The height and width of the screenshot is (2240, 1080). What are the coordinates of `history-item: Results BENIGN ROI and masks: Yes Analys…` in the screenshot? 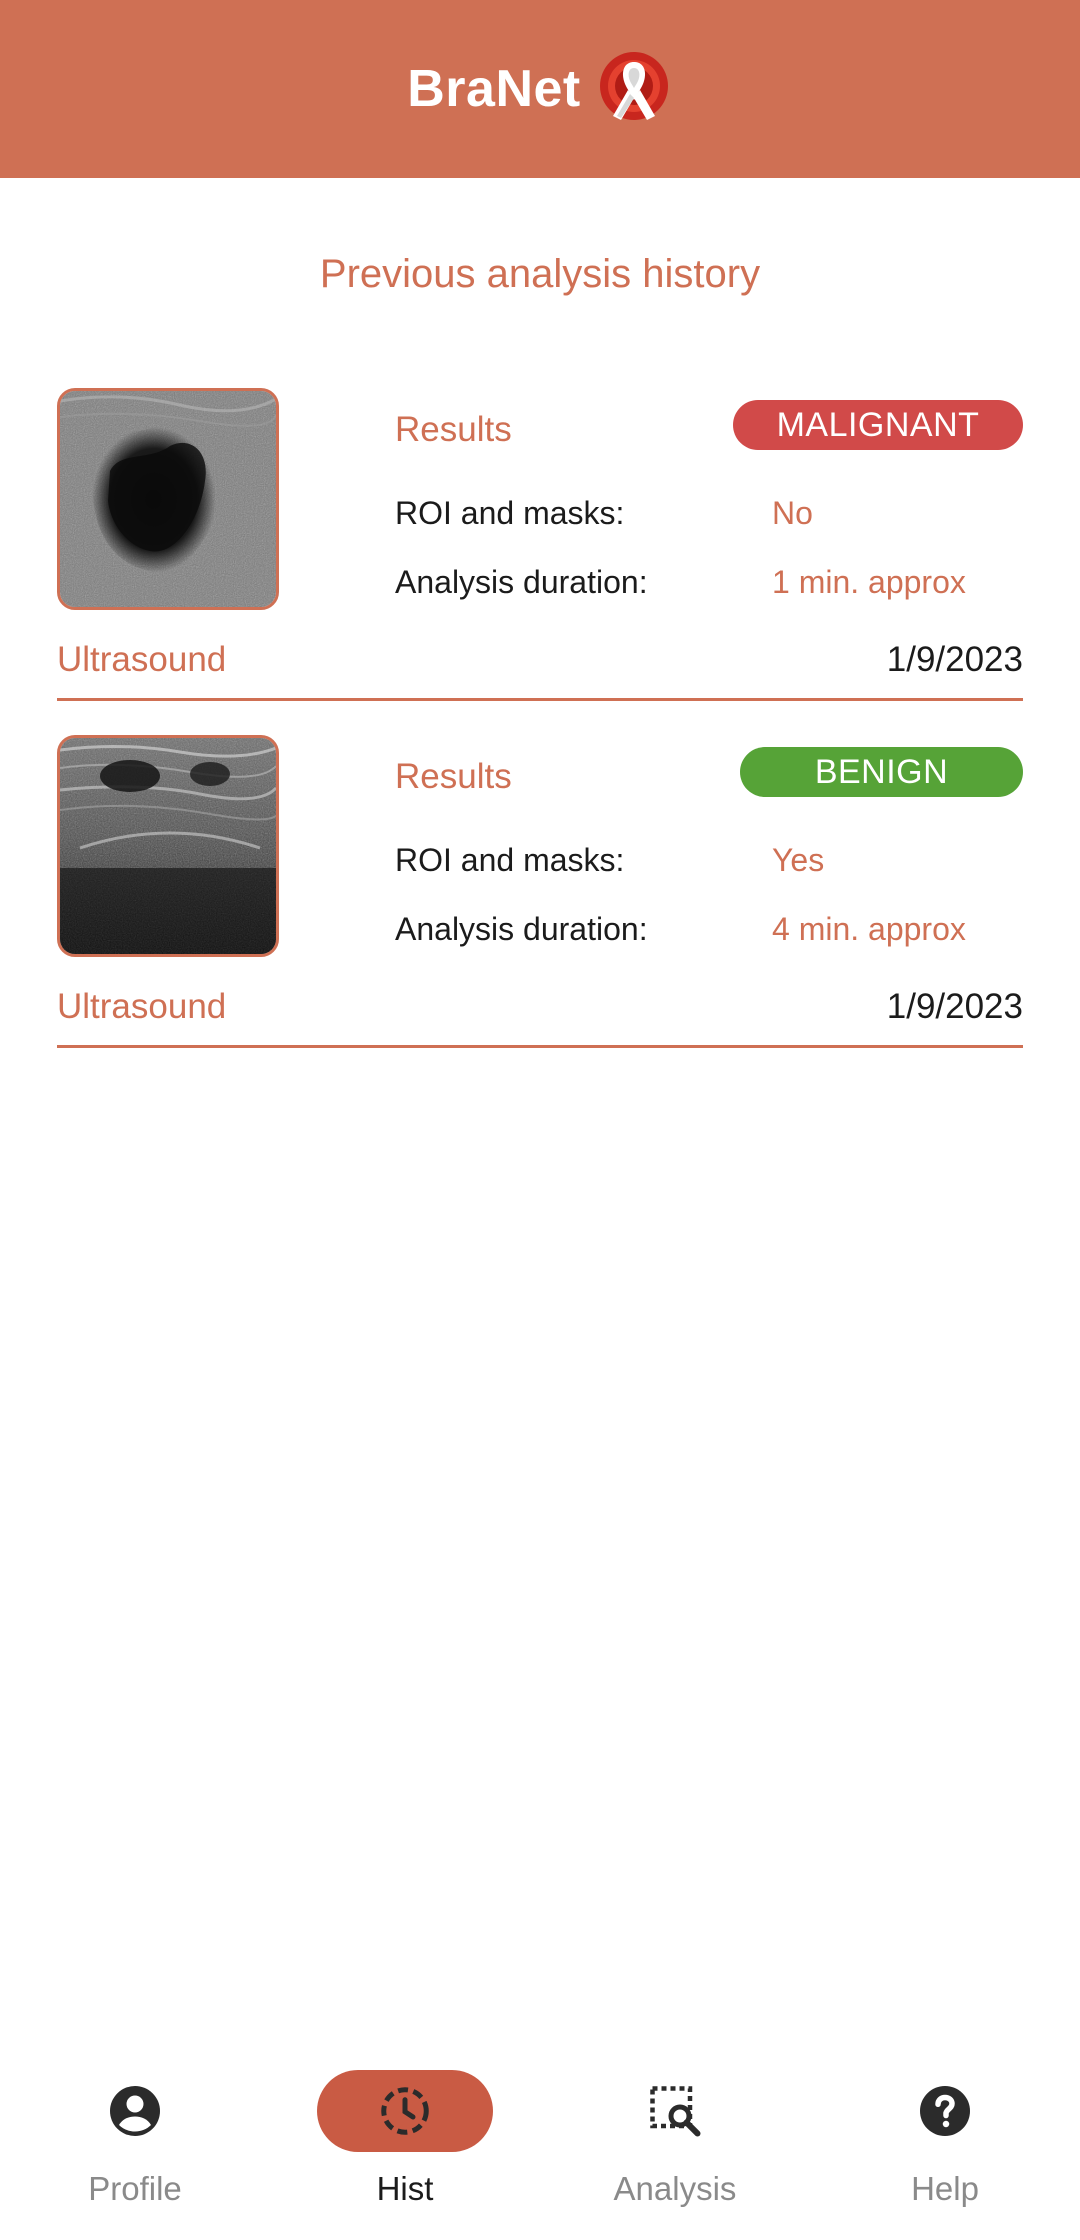 It's located at (540, 894).